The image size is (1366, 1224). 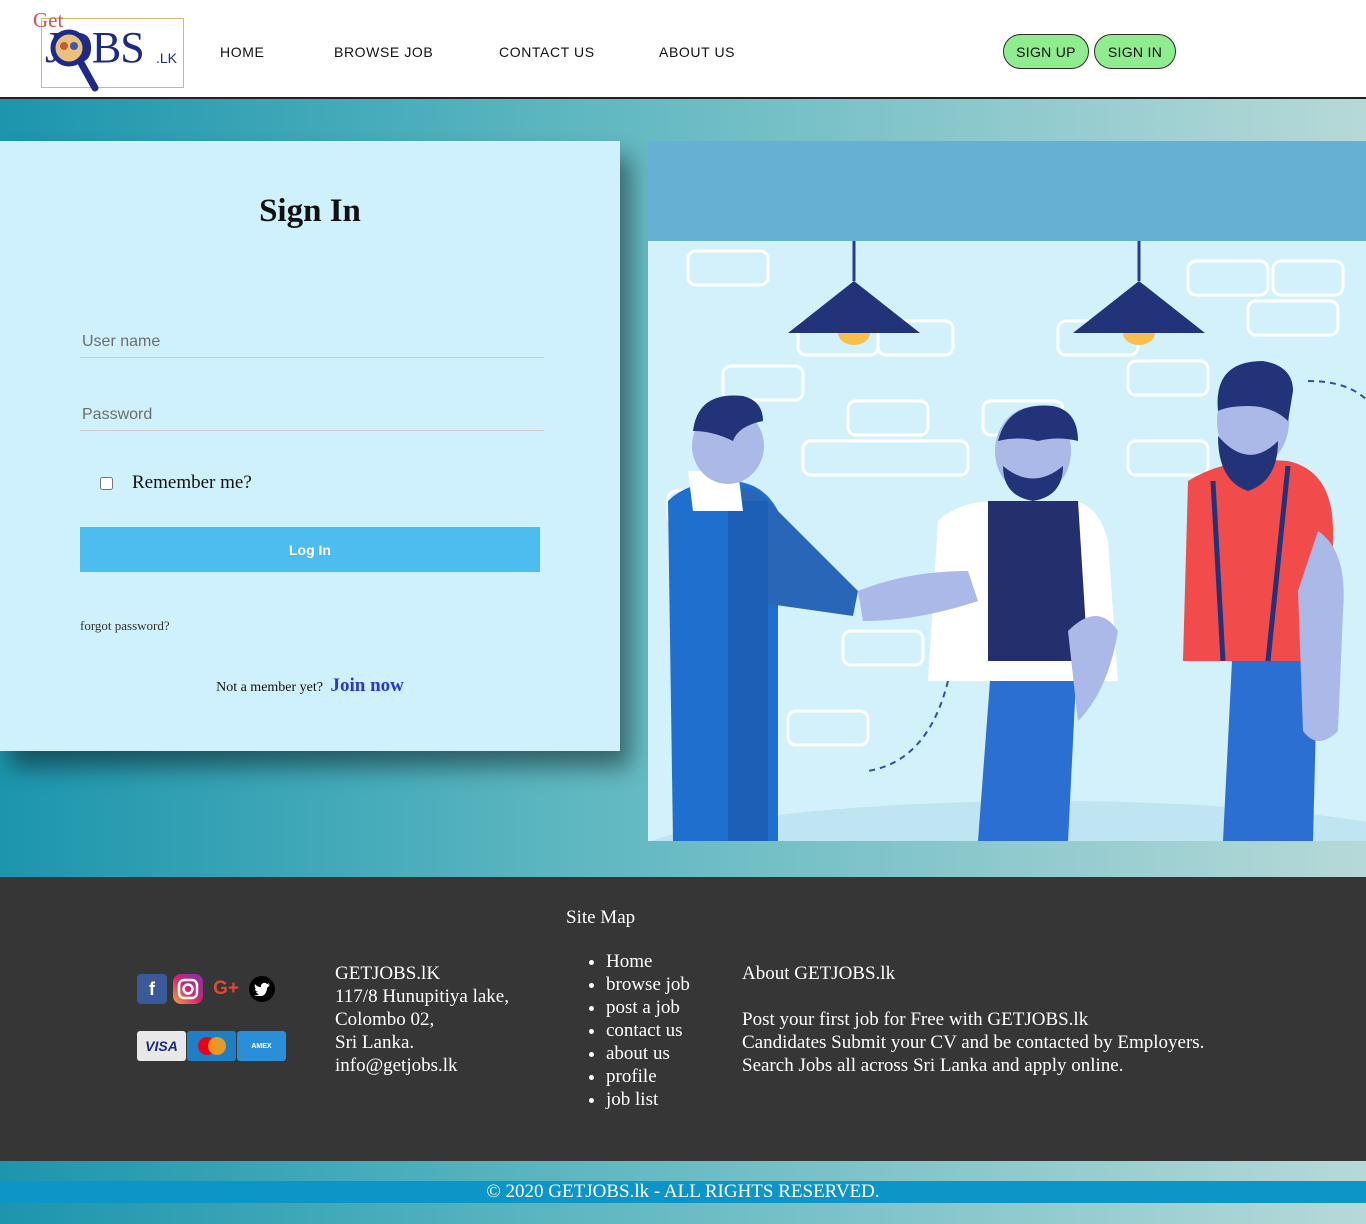 What do you see at coordinates (697, 52) in the screenshot?
I see `nav-about-us: ABOUT US` at bounding box center [697, 52].